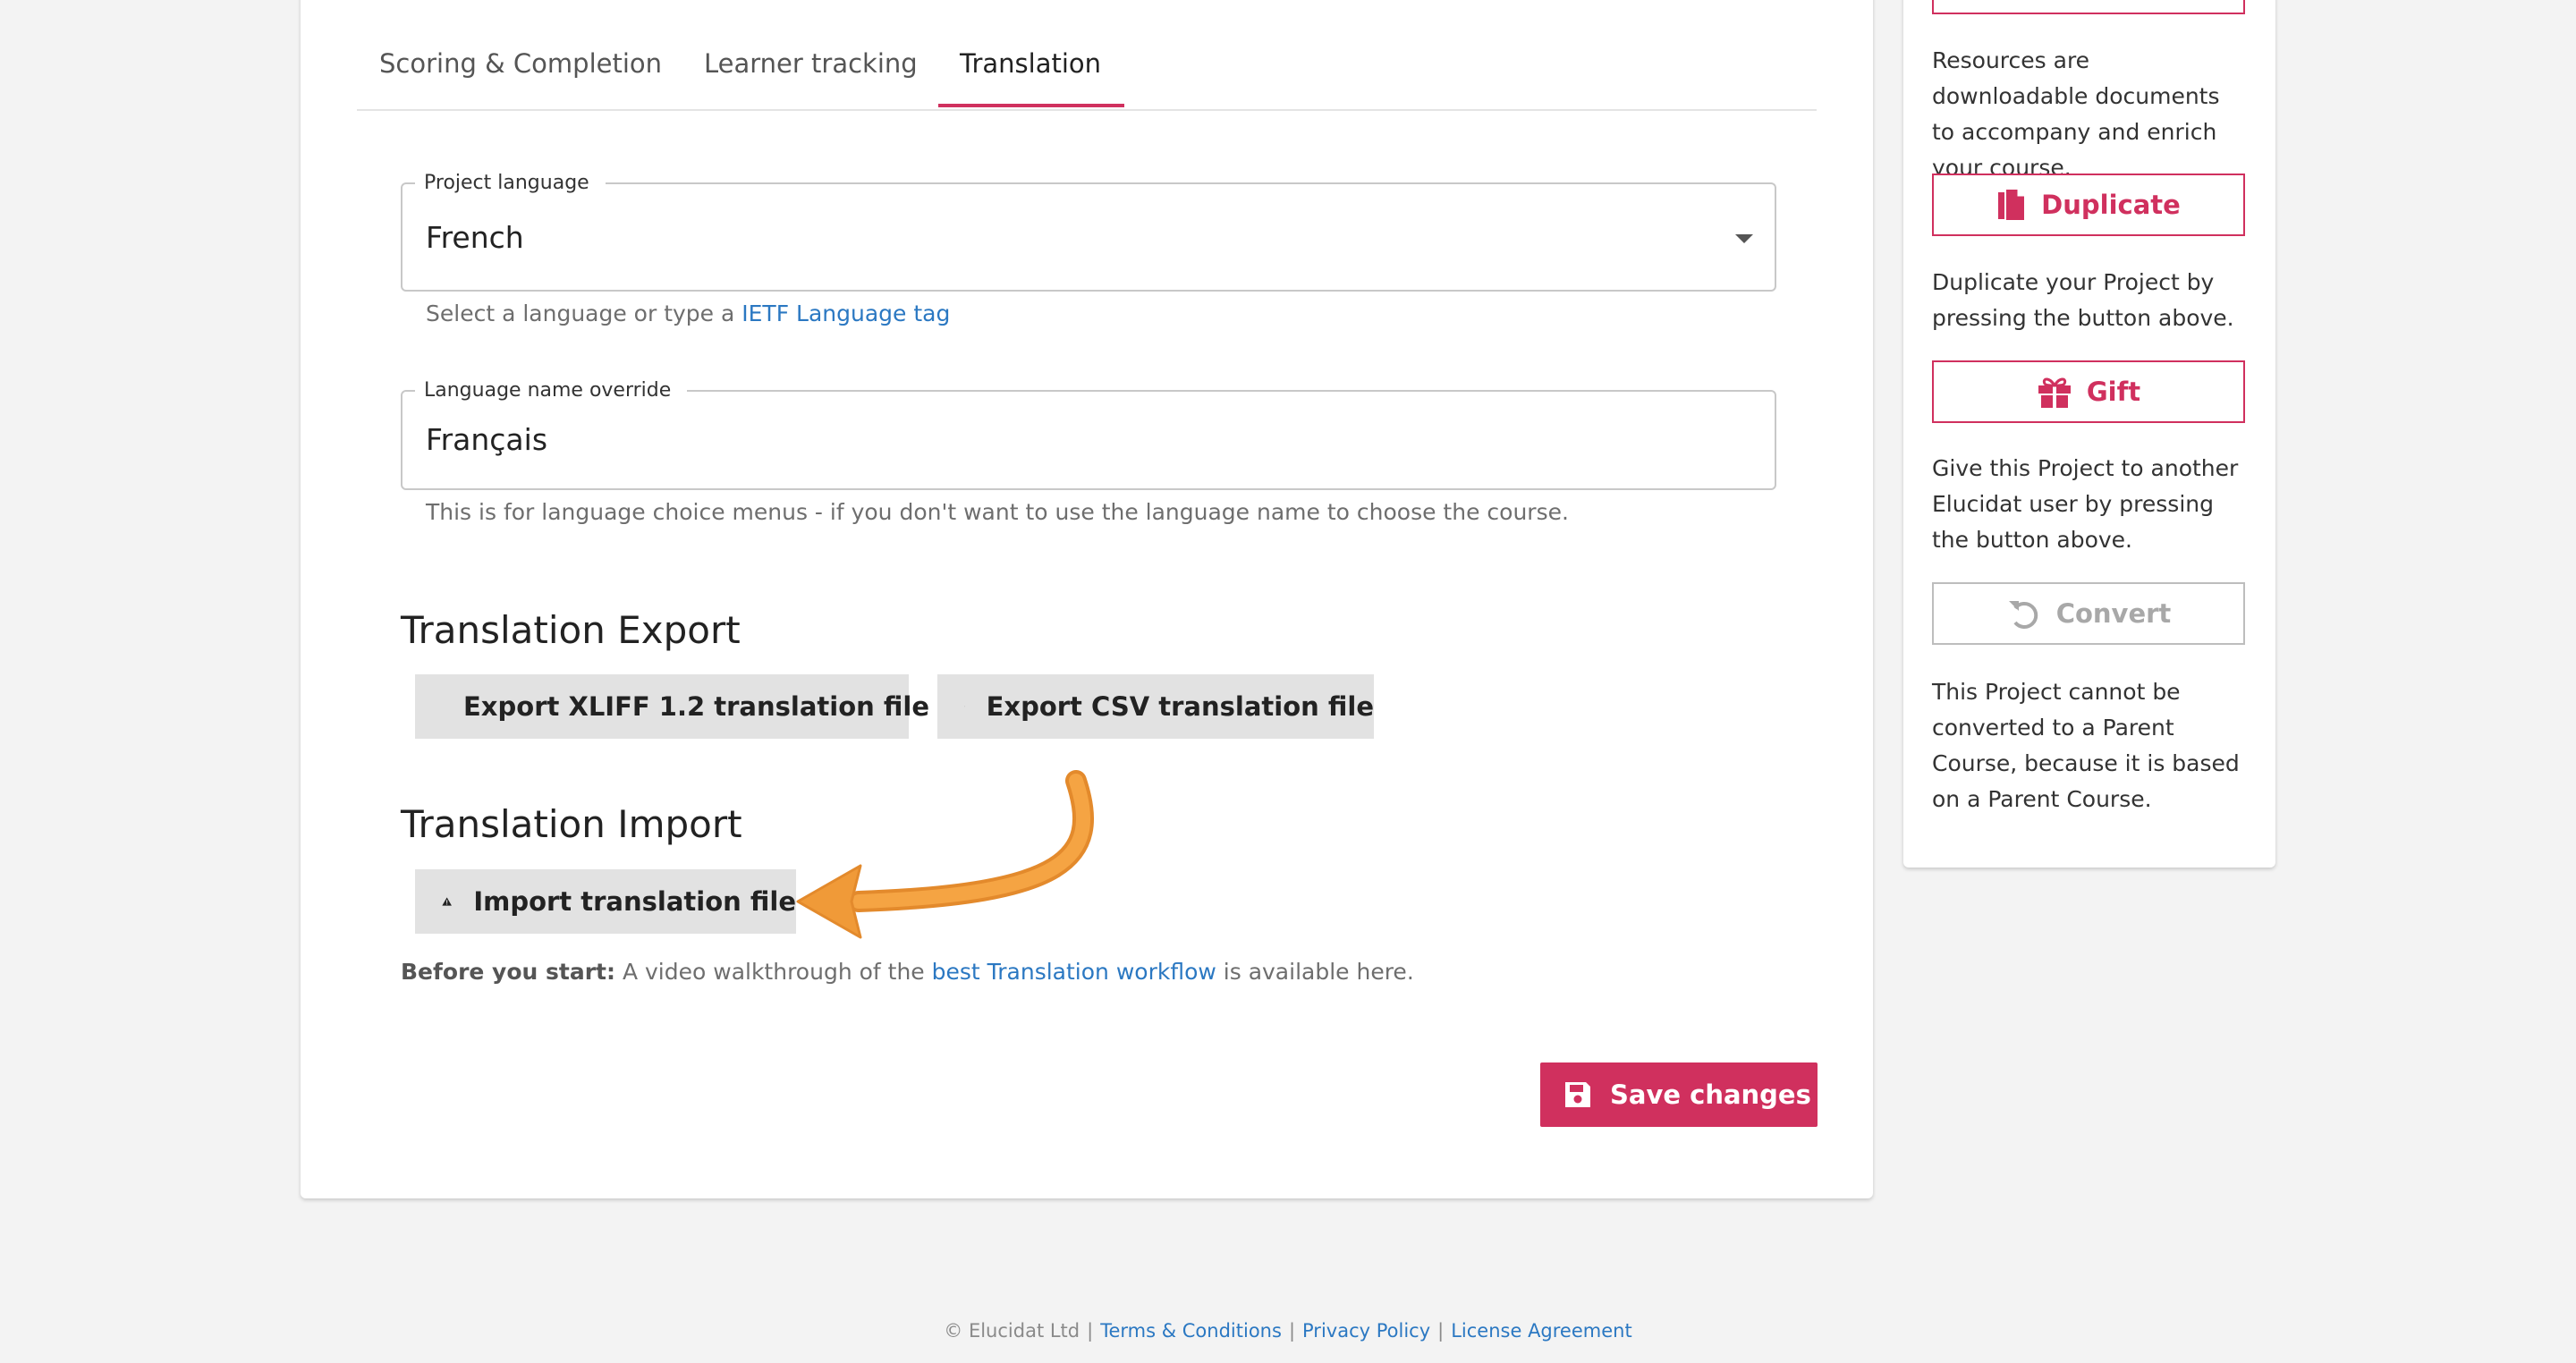  I want to click on save-changes-label: Save changes, so click(1710, 1094).